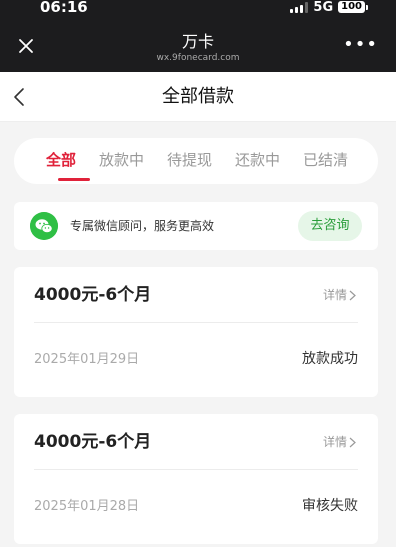 Image resolution: width=396 pixels, height=547 pixels. Describe the element at coordinates (74, 179) in the screenshot. I see `active-tab-indicator` at that location.